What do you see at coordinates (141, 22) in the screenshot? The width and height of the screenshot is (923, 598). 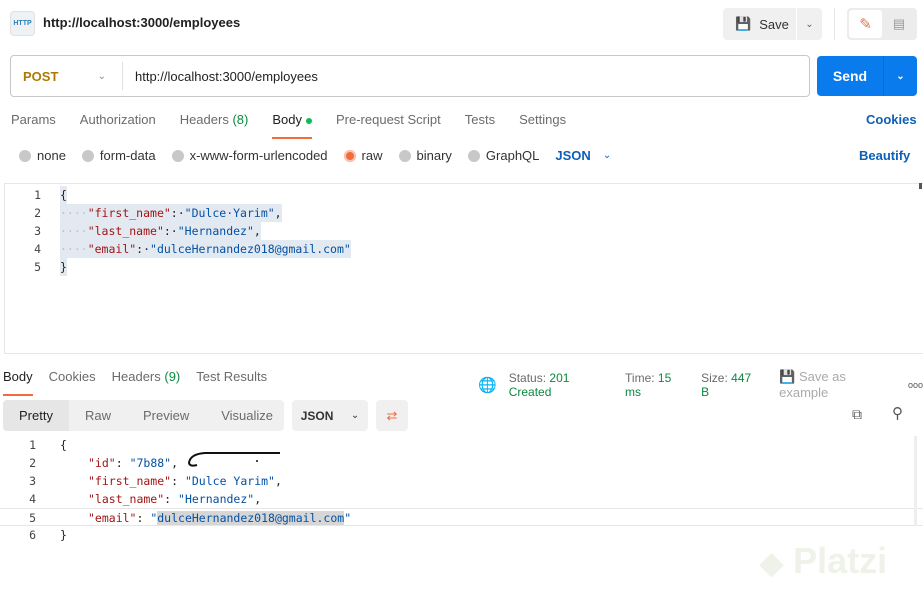 I see `request-title: http://localhost:3000/employees` at bounding box center [141, 22].